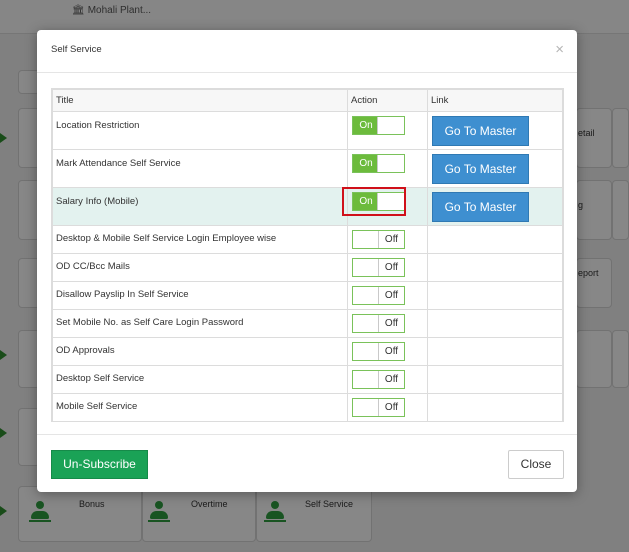 The width and height of the screenshot is (629, 552). What do you see at coordinates (495, 100) in the screenshot?
I see `column-header-link: Link` at bounding box center [495, 100].